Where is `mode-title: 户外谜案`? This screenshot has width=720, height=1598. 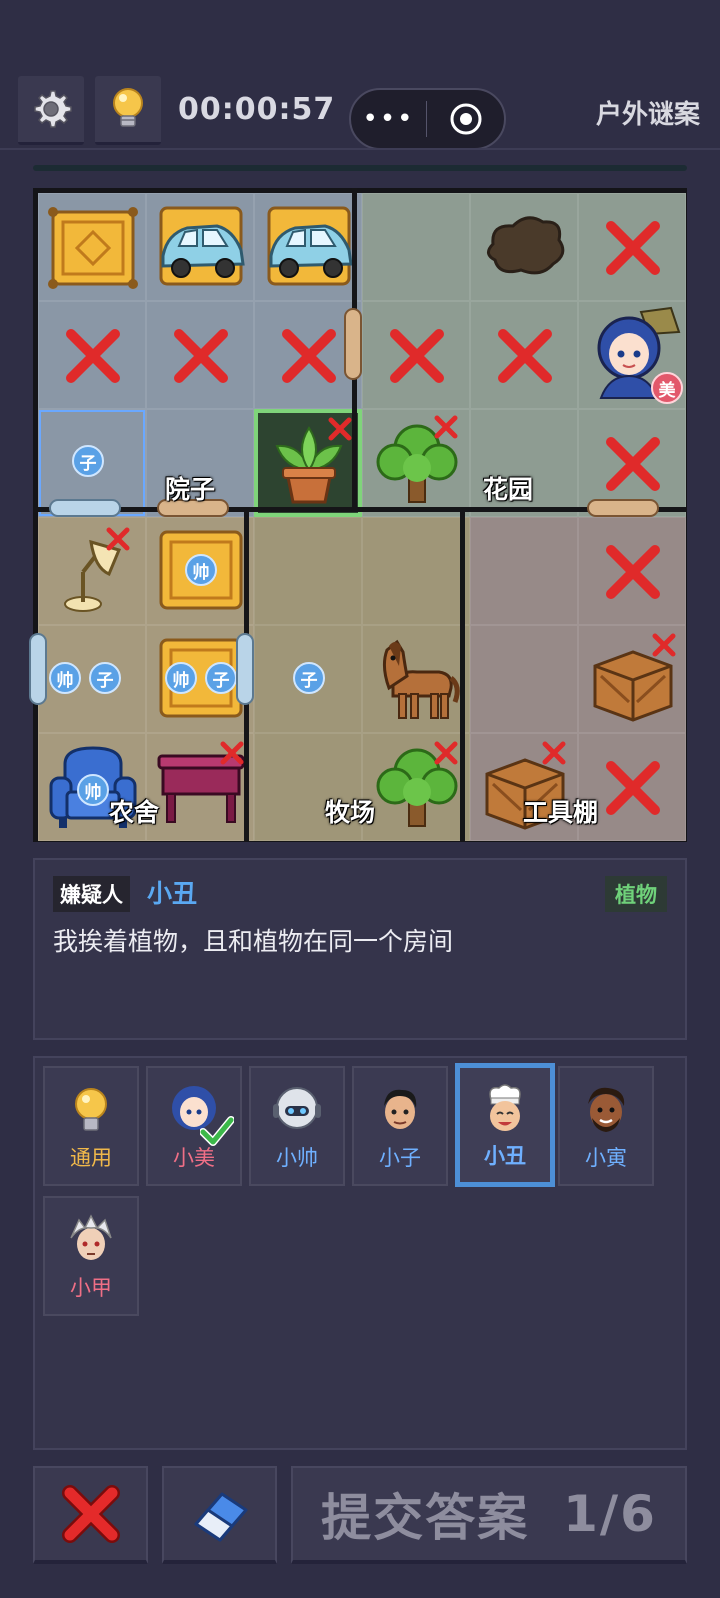
mode-title: 户外谜案 is located at coordinates (647, 115).